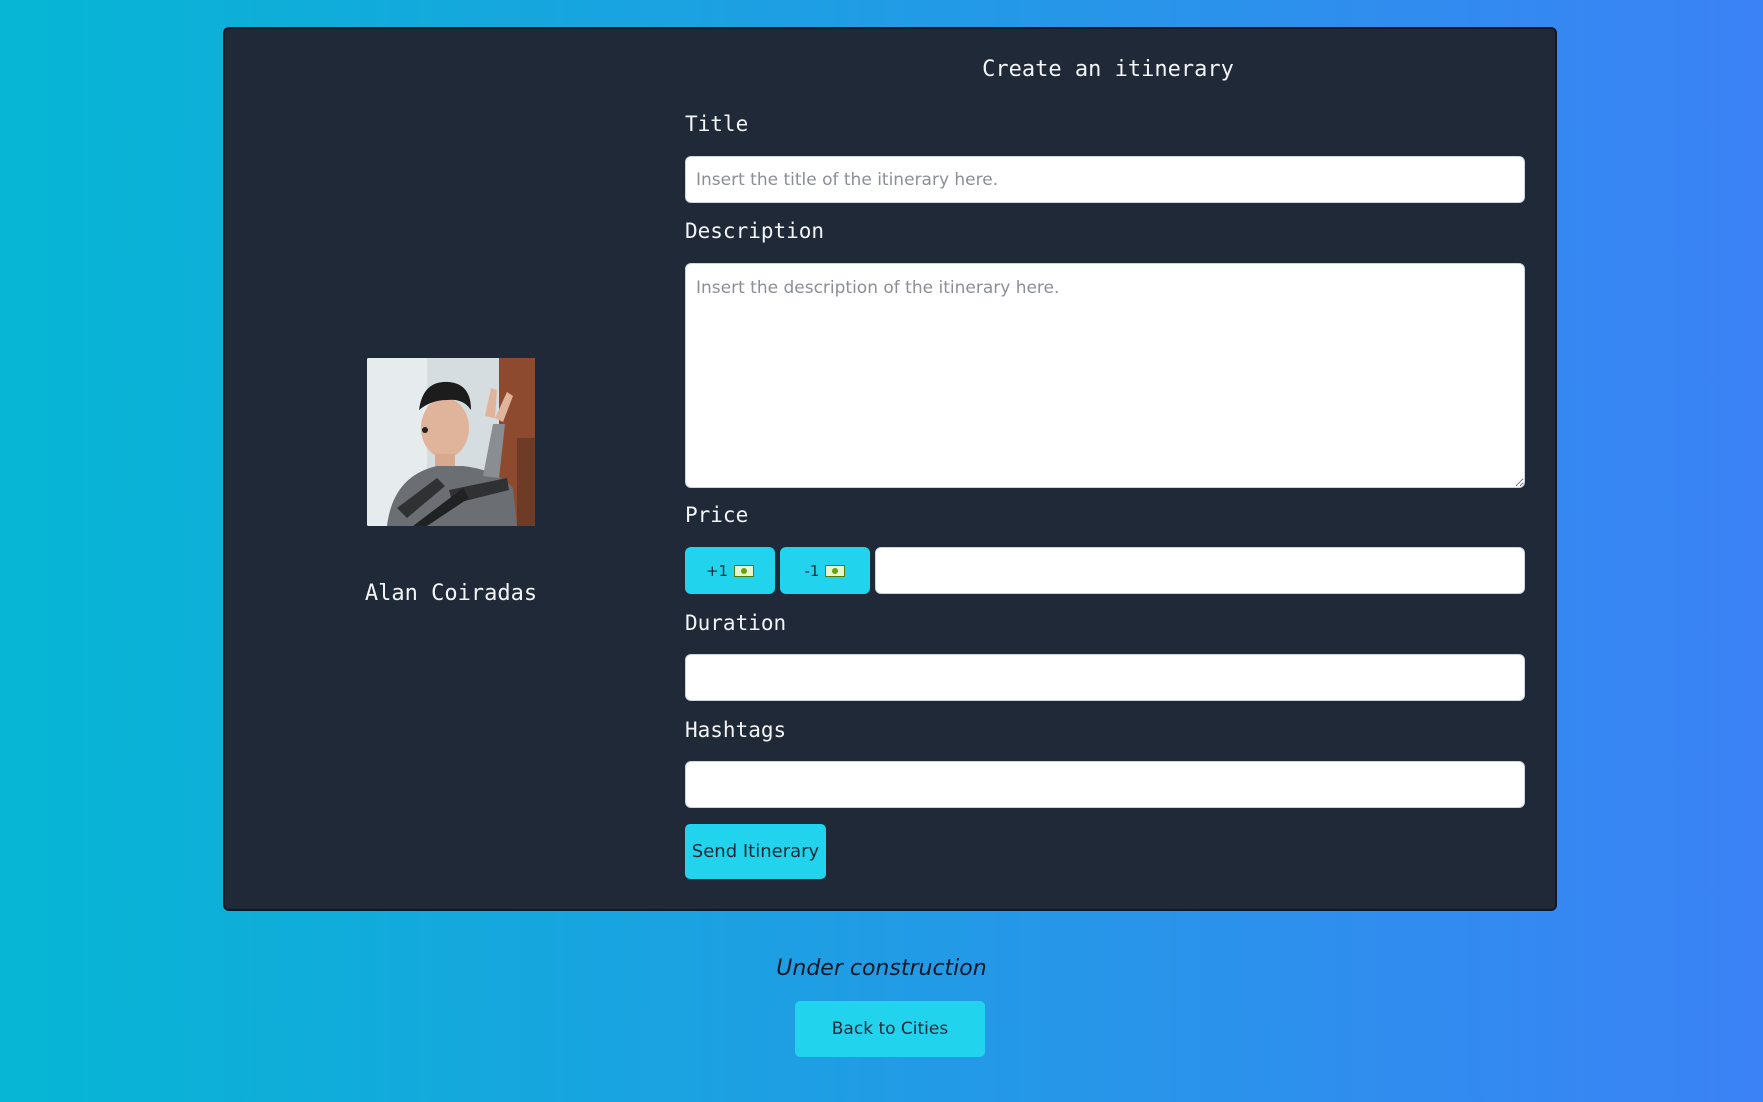 The height and width of the screenshot is (1102, 1763). I want to click on duration-label: Duration, so click(736, 623).